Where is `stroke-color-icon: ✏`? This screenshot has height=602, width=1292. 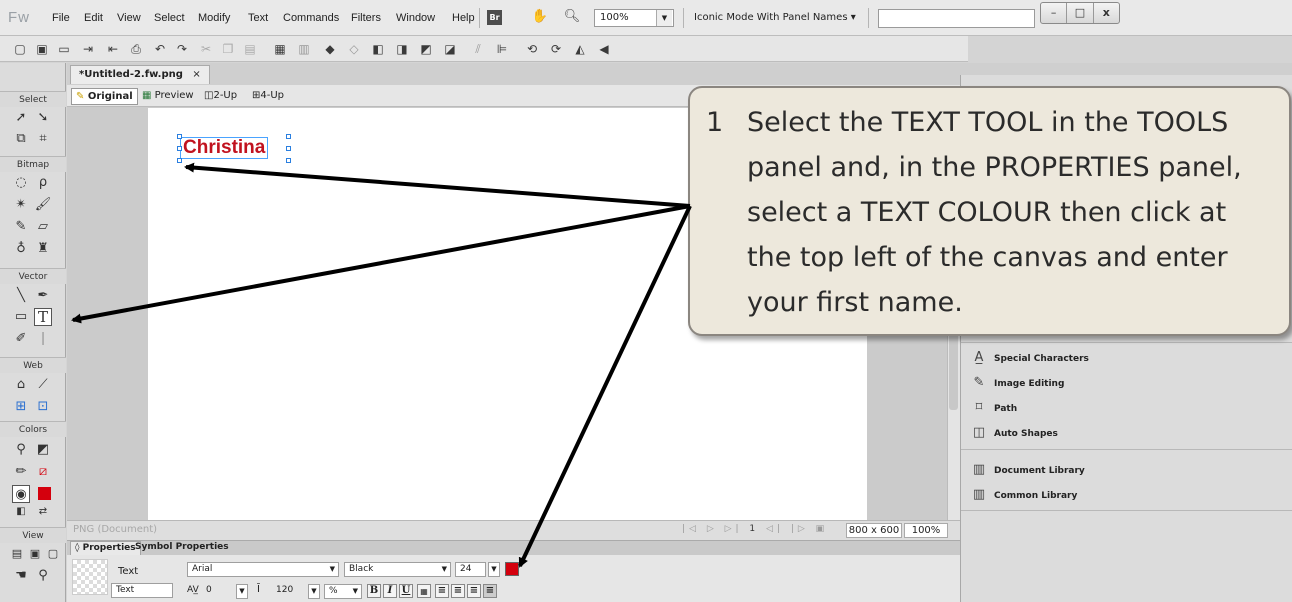
stroke-color-icon: ✏ is located at coordinates (21, 472).